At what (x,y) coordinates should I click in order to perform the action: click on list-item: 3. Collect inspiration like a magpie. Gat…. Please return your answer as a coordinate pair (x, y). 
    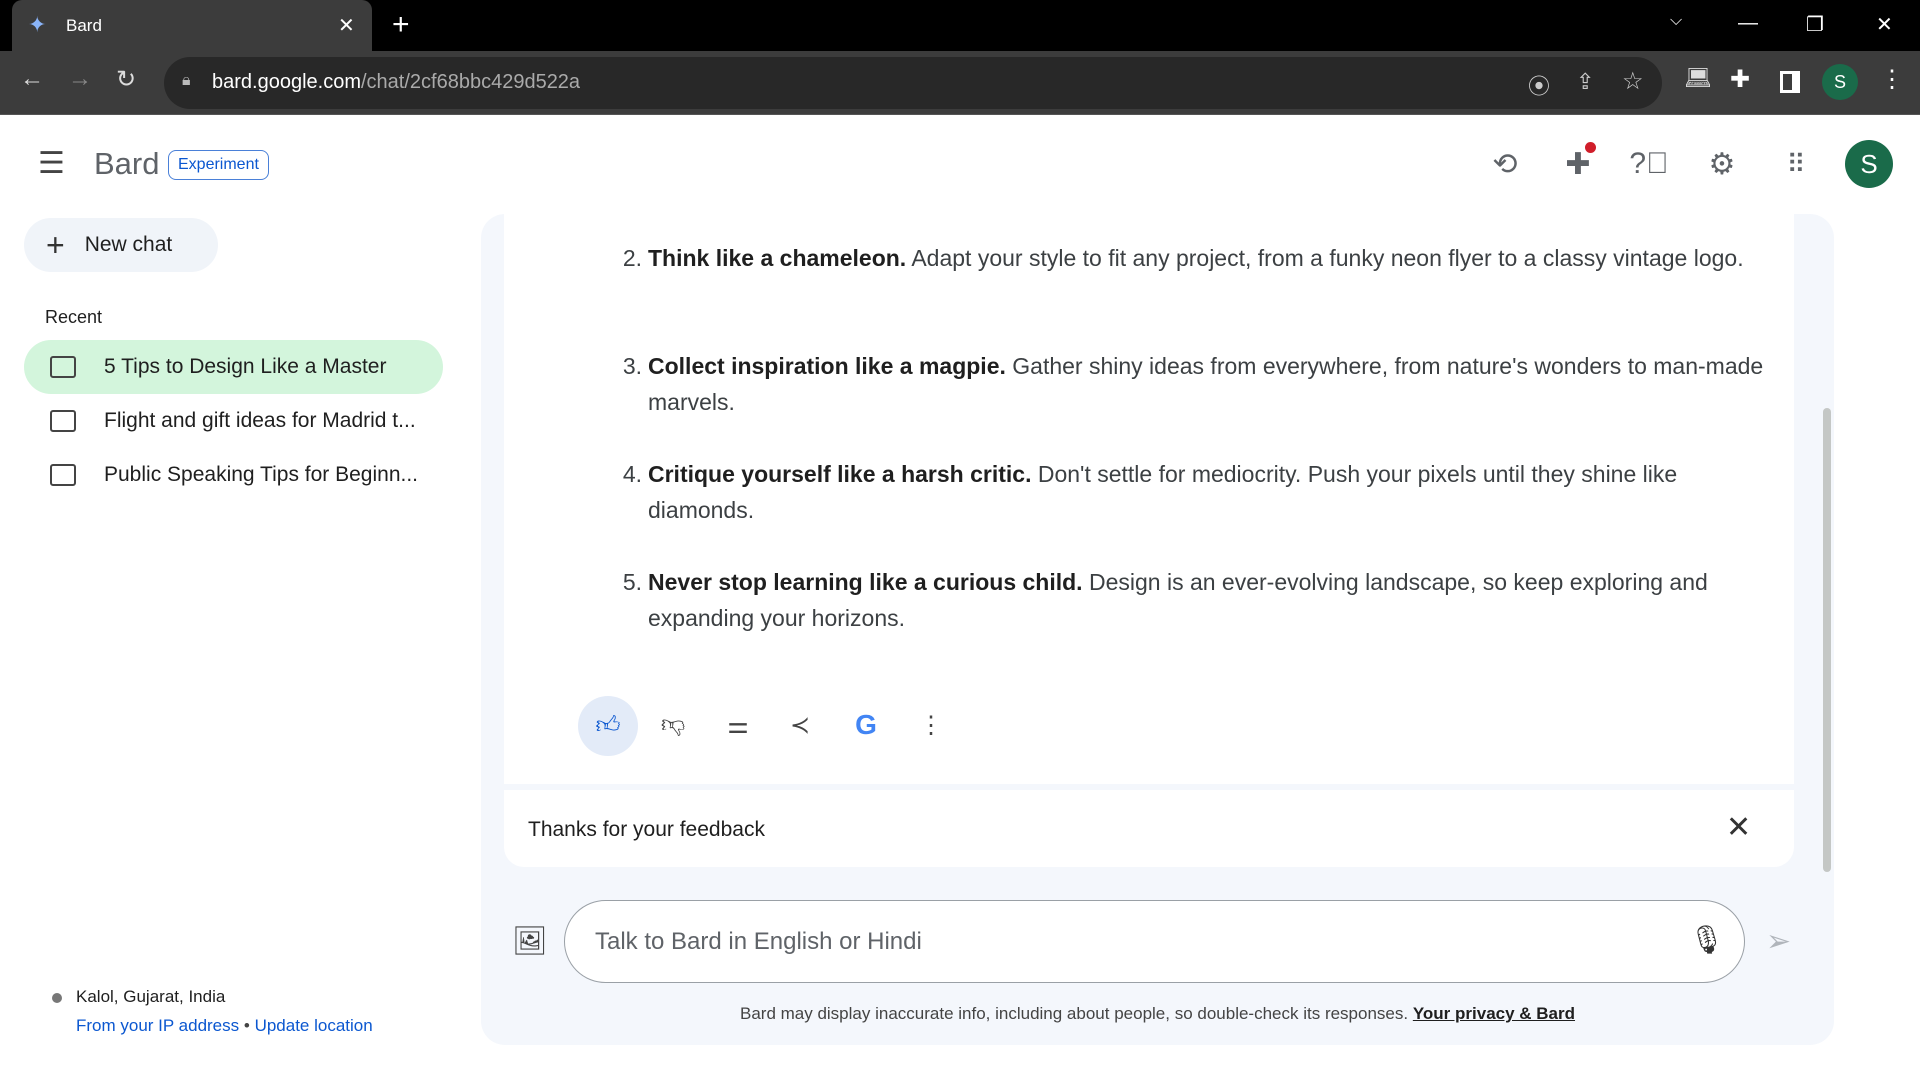
    Looking at the image, I should click on (1193, 384).